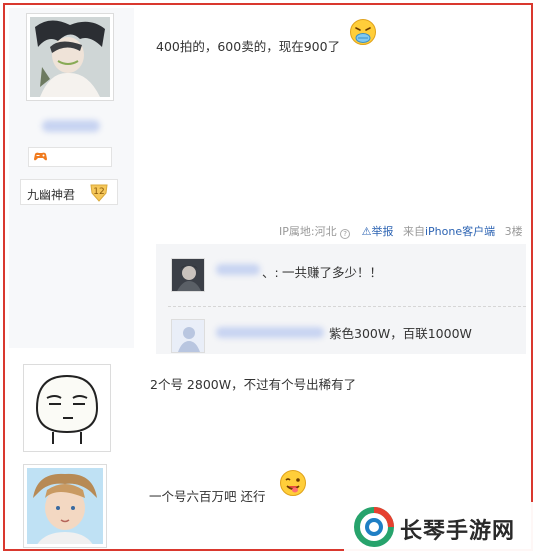  I want to click on reply-content: 紫色300W，百联1000W, so click(400, 333).